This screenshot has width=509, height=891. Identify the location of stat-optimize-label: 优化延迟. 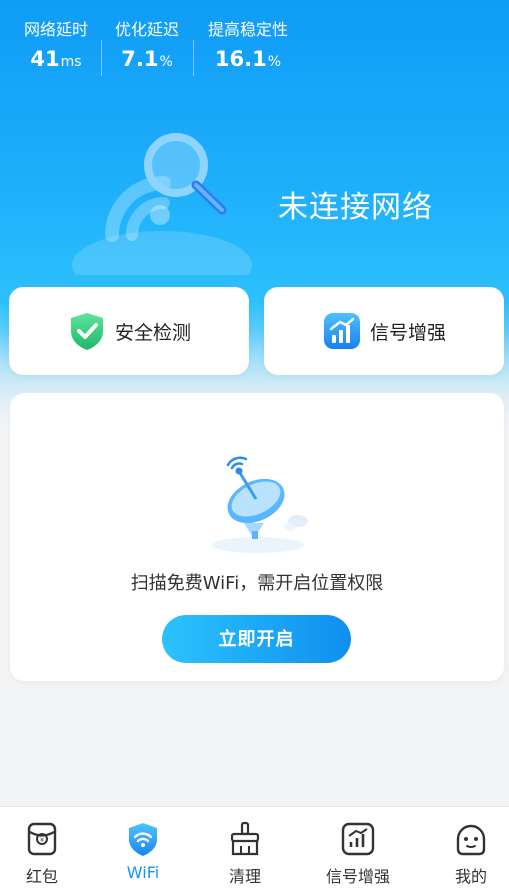
(146, 29).